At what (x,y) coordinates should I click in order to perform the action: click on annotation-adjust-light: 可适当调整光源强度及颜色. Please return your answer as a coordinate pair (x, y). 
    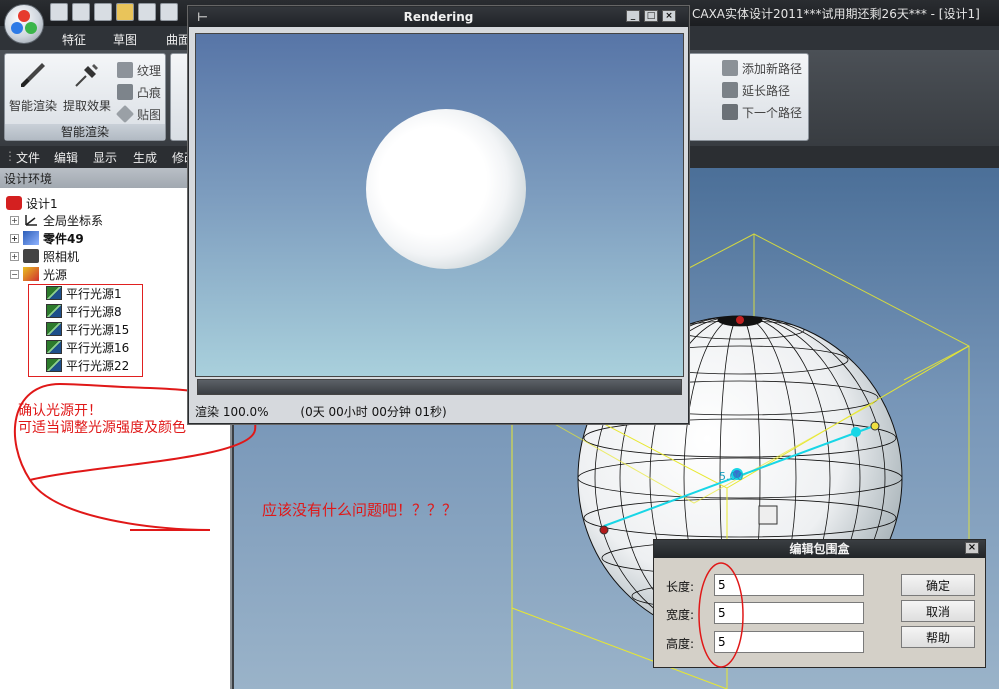
    Looking at the image, I should click on (102, 428).